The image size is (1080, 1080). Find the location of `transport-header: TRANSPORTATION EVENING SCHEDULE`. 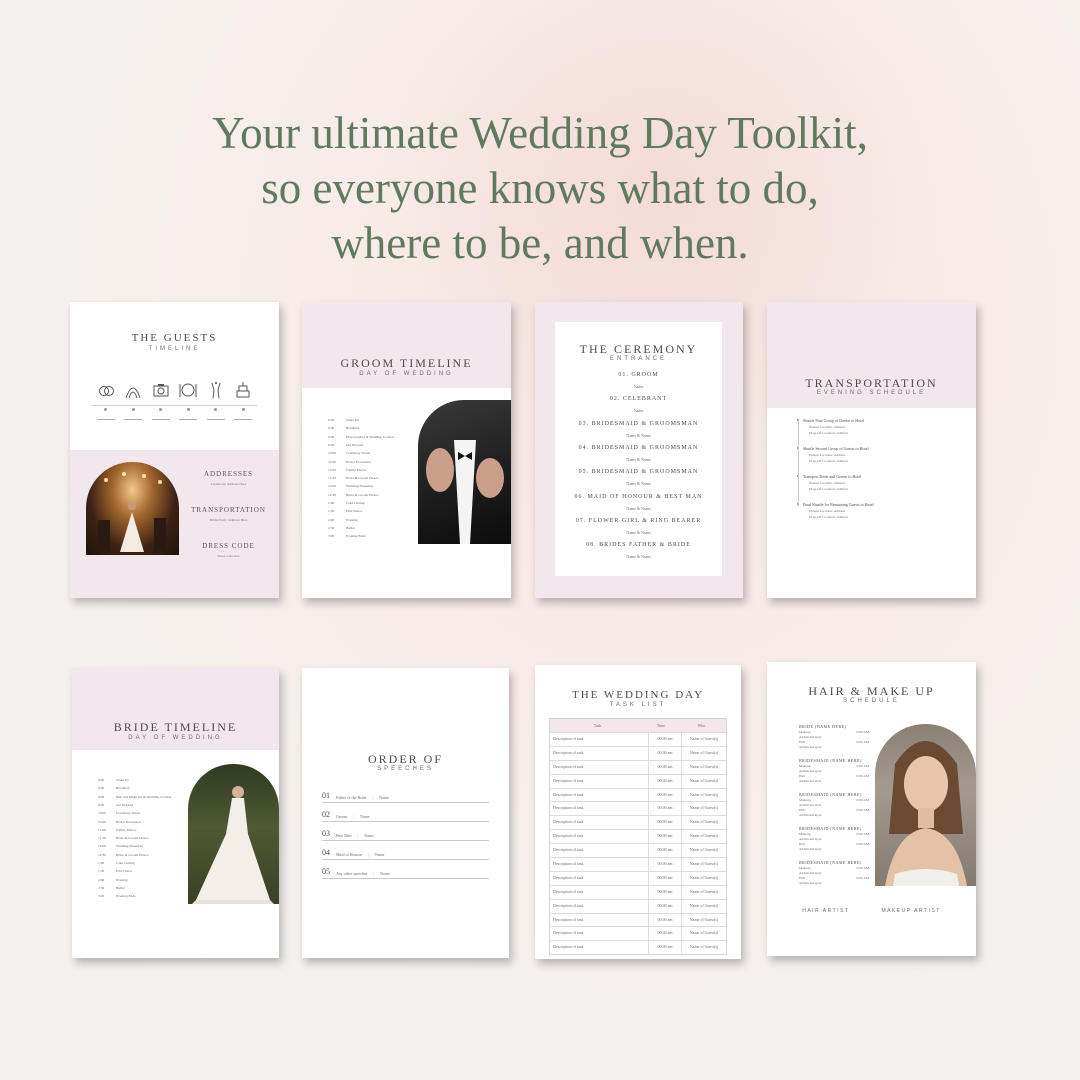

transport-header: TRANSPORTATION EVENING SCHEDULE is located at coordinates (871, 355).